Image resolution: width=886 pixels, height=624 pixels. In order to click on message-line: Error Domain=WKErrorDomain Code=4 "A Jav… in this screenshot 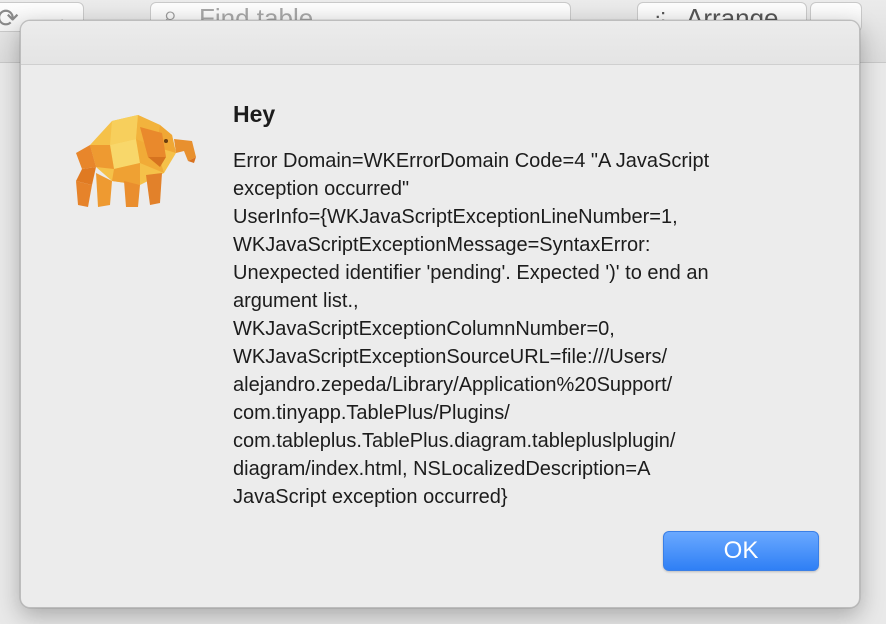, I will do `click(471, 161)`.